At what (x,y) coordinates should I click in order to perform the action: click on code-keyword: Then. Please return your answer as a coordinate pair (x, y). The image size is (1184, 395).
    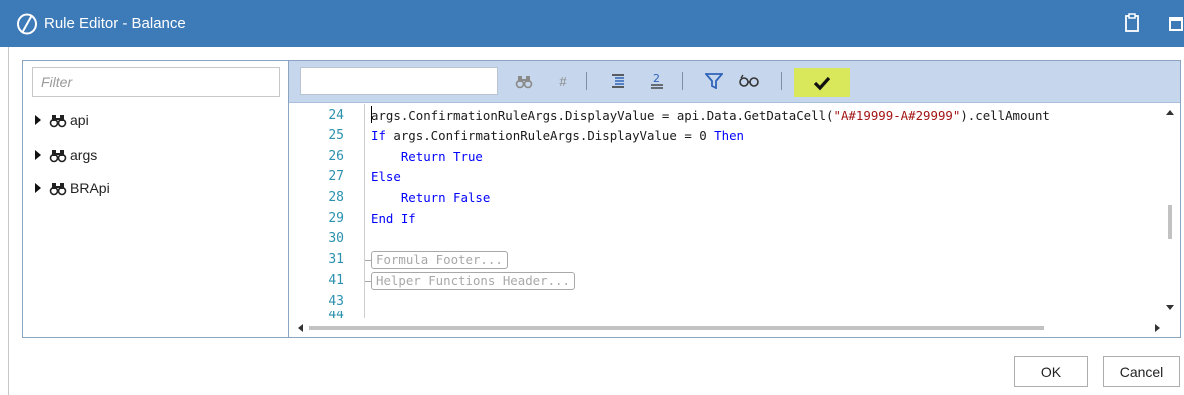
    Looking at the image, I should click on (729, 135).